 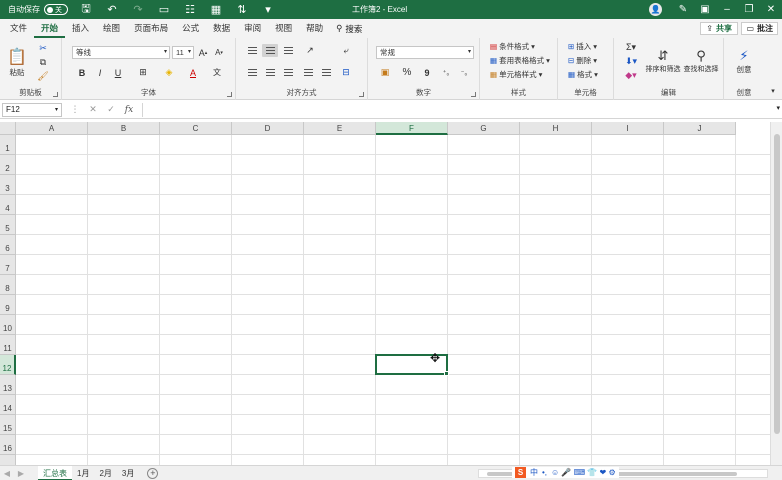 What do you see at coordinates (631, 75) in the screenshot?
I see `clear-icon: ◆▾` at bounding box center [631, 75].